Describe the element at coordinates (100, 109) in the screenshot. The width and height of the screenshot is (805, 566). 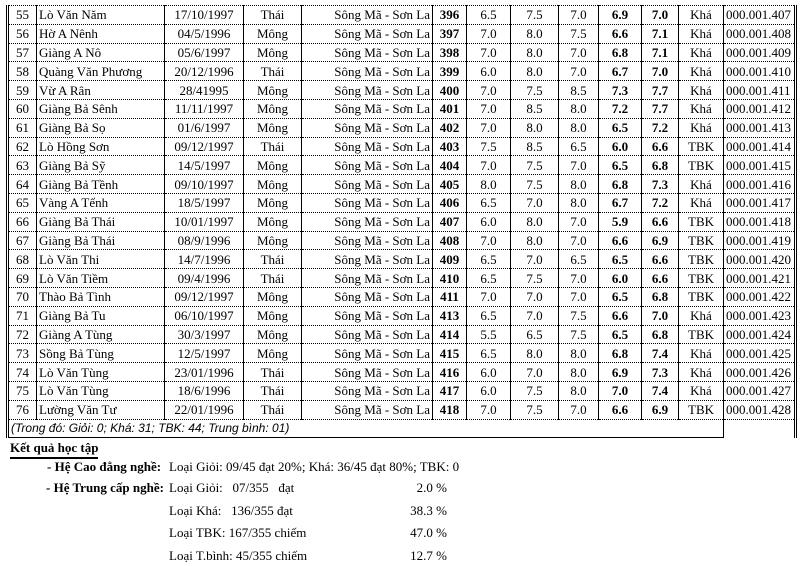
I see `cell-name: Giàng Bả Sênh` at that location.